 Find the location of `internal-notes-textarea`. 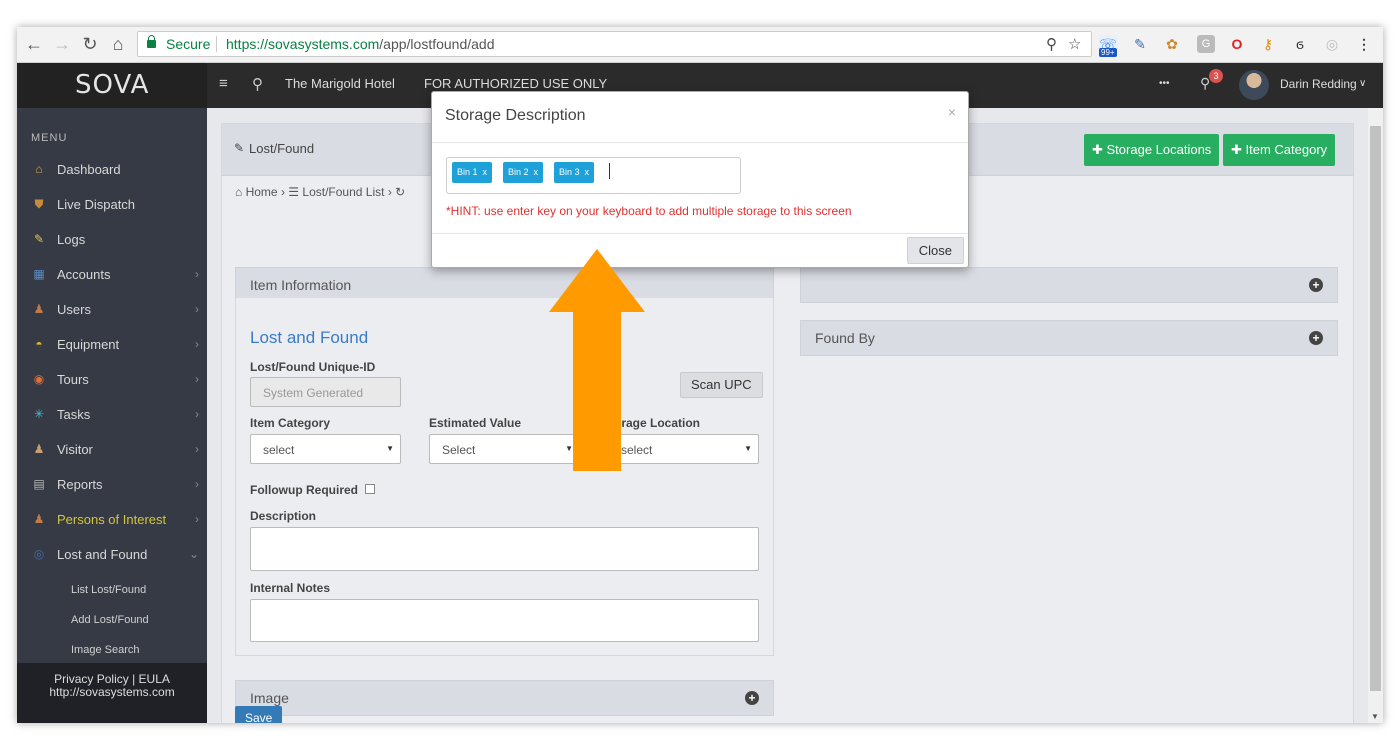

internal-notes-textarea is located at coordinates (504, 620).